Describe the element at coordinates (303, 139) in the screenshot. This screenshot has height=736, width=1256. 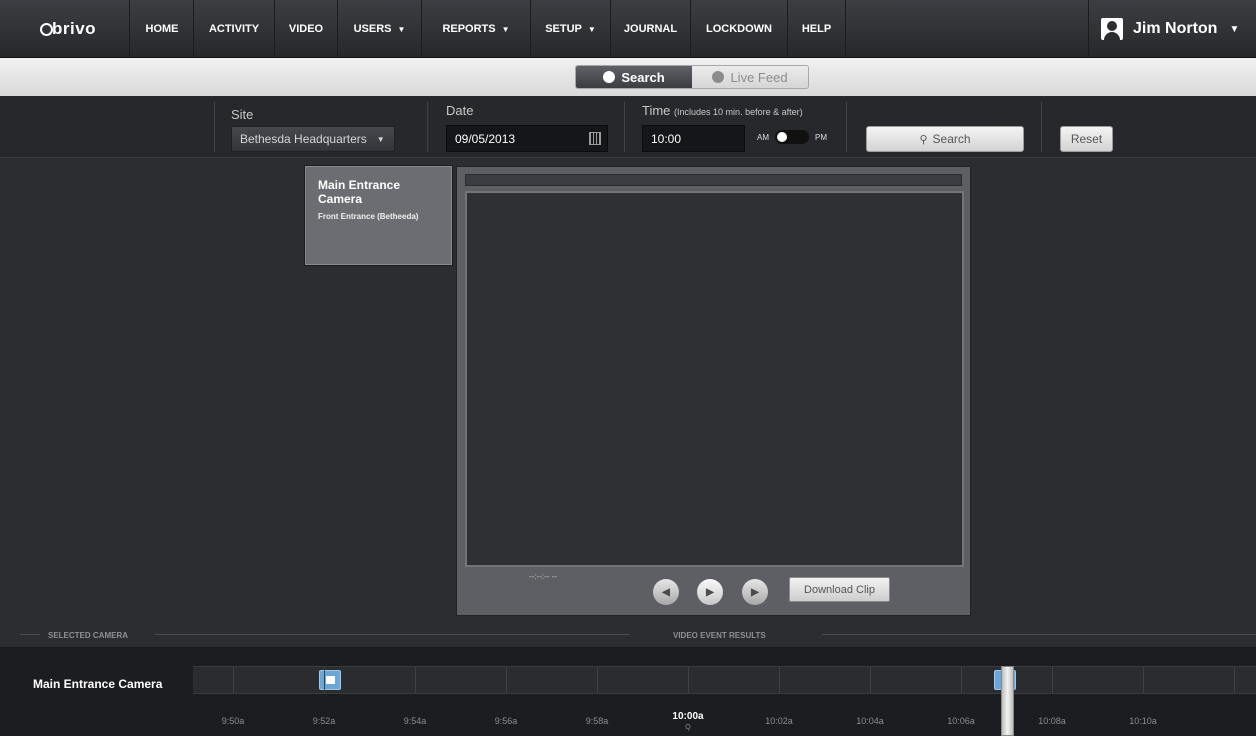
I see `site-value: Bethesda Headquarters` at that location.